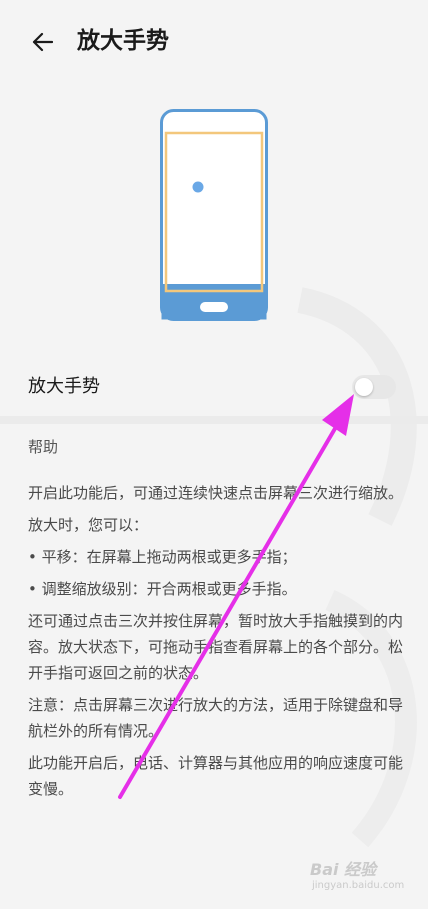 This screenshot has height=909, width=428. I want to click on header-bar: 放大手势, so click(214, 42).